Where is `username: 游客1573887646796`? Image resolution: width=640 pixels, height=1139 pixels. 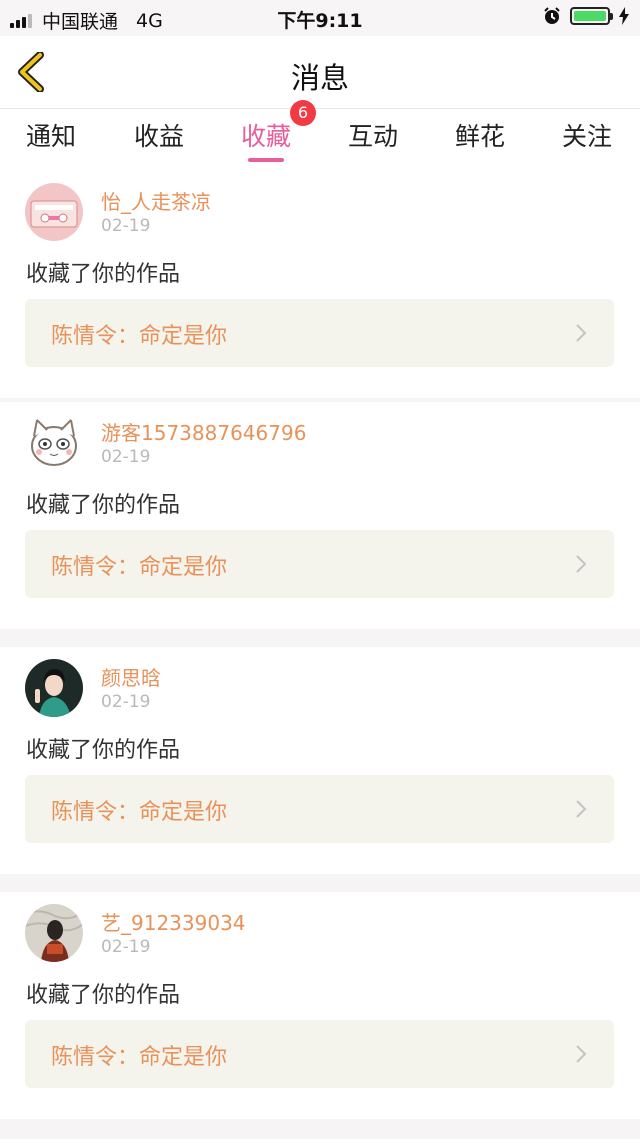 username: 游客1573887646796 is located at coordinates (203, 431).